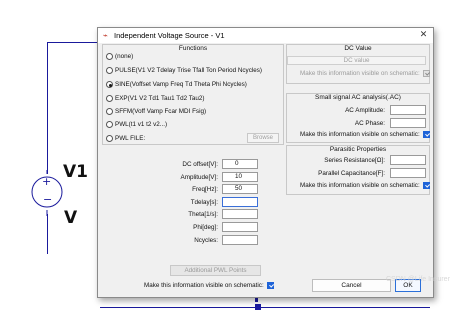 This screenshot has width=474, height=315. What do you see at coordinates (240, 240) in the screenshot?
I see `ncycles-input` at bounding box center [240, 240].